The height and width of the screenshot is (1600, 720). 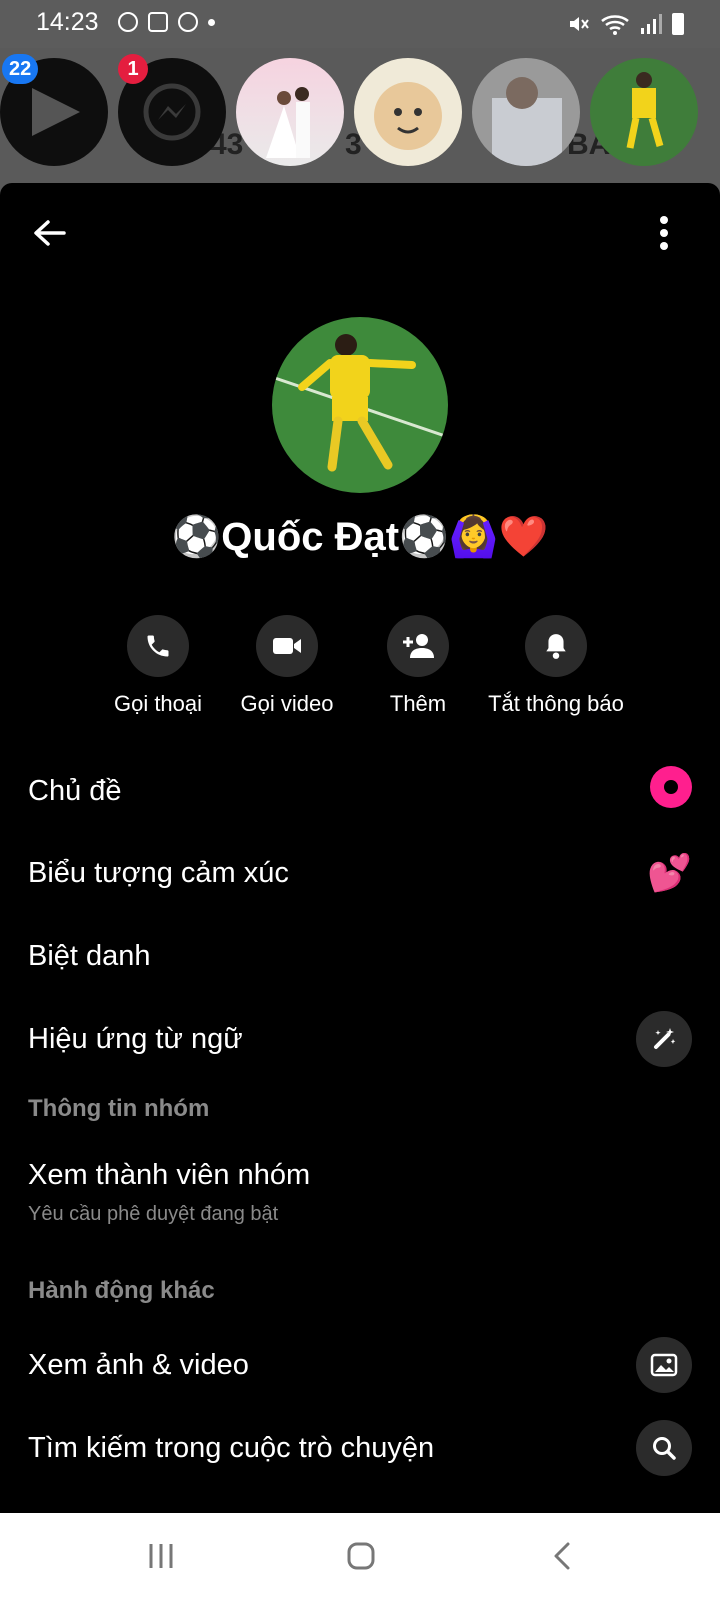 I want to click on mute-notifications-circle, so click(x=556, y=646).